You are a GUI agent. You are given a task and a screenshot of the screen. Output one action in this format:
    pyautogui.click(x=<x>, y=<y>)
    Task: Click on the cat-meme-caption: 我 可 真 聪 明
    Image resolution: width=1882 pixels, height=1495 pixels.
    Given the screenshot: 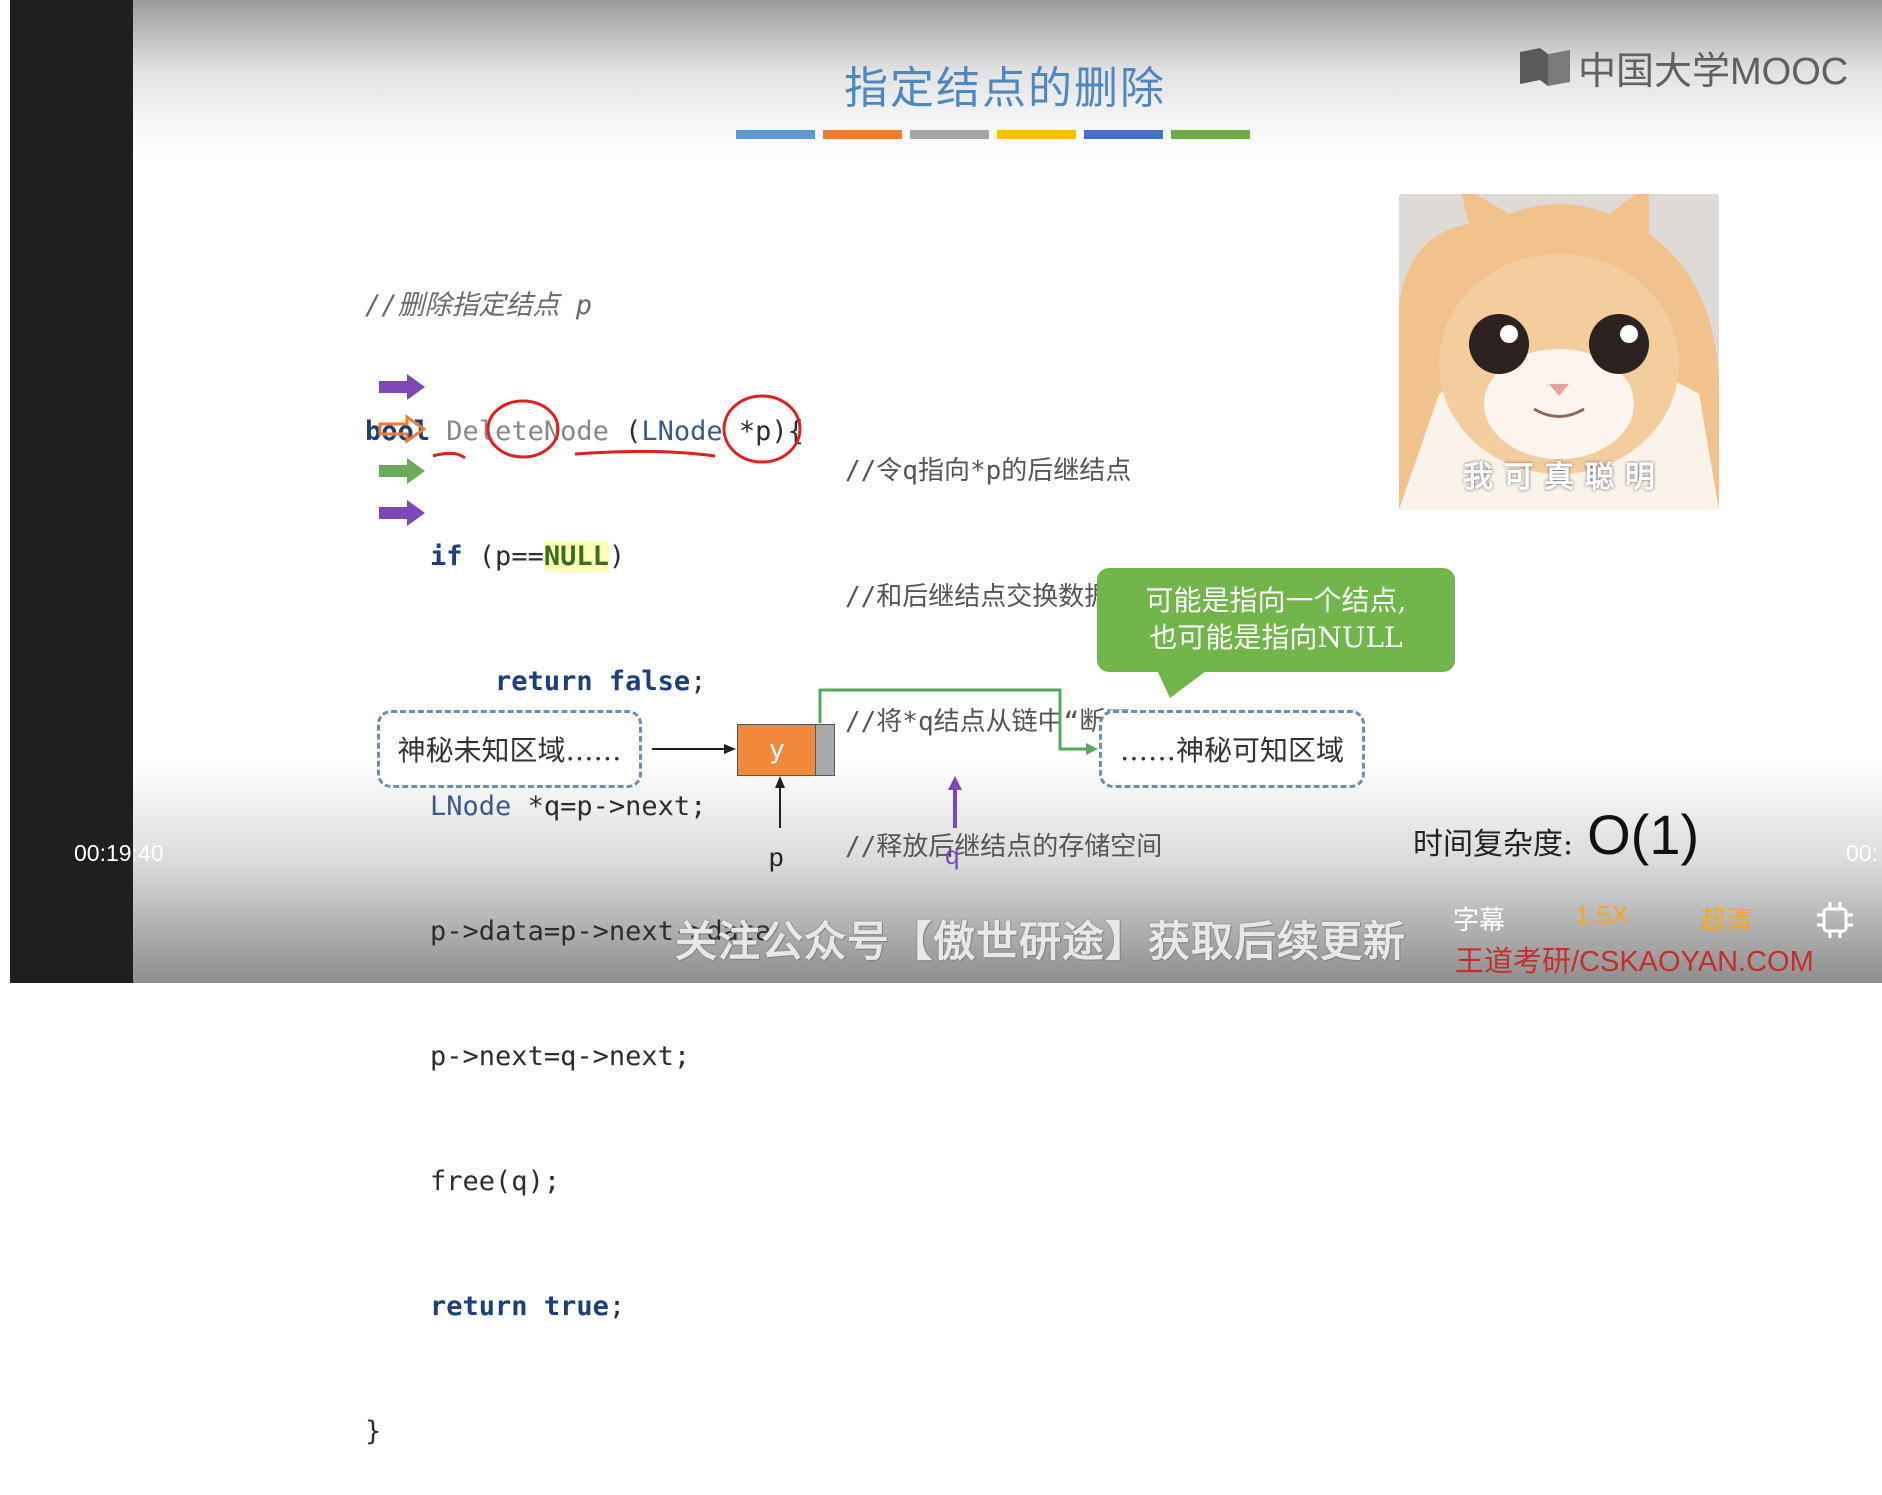 What is the action you would take?
    pyautogui.click(x=1559, y=477)
    